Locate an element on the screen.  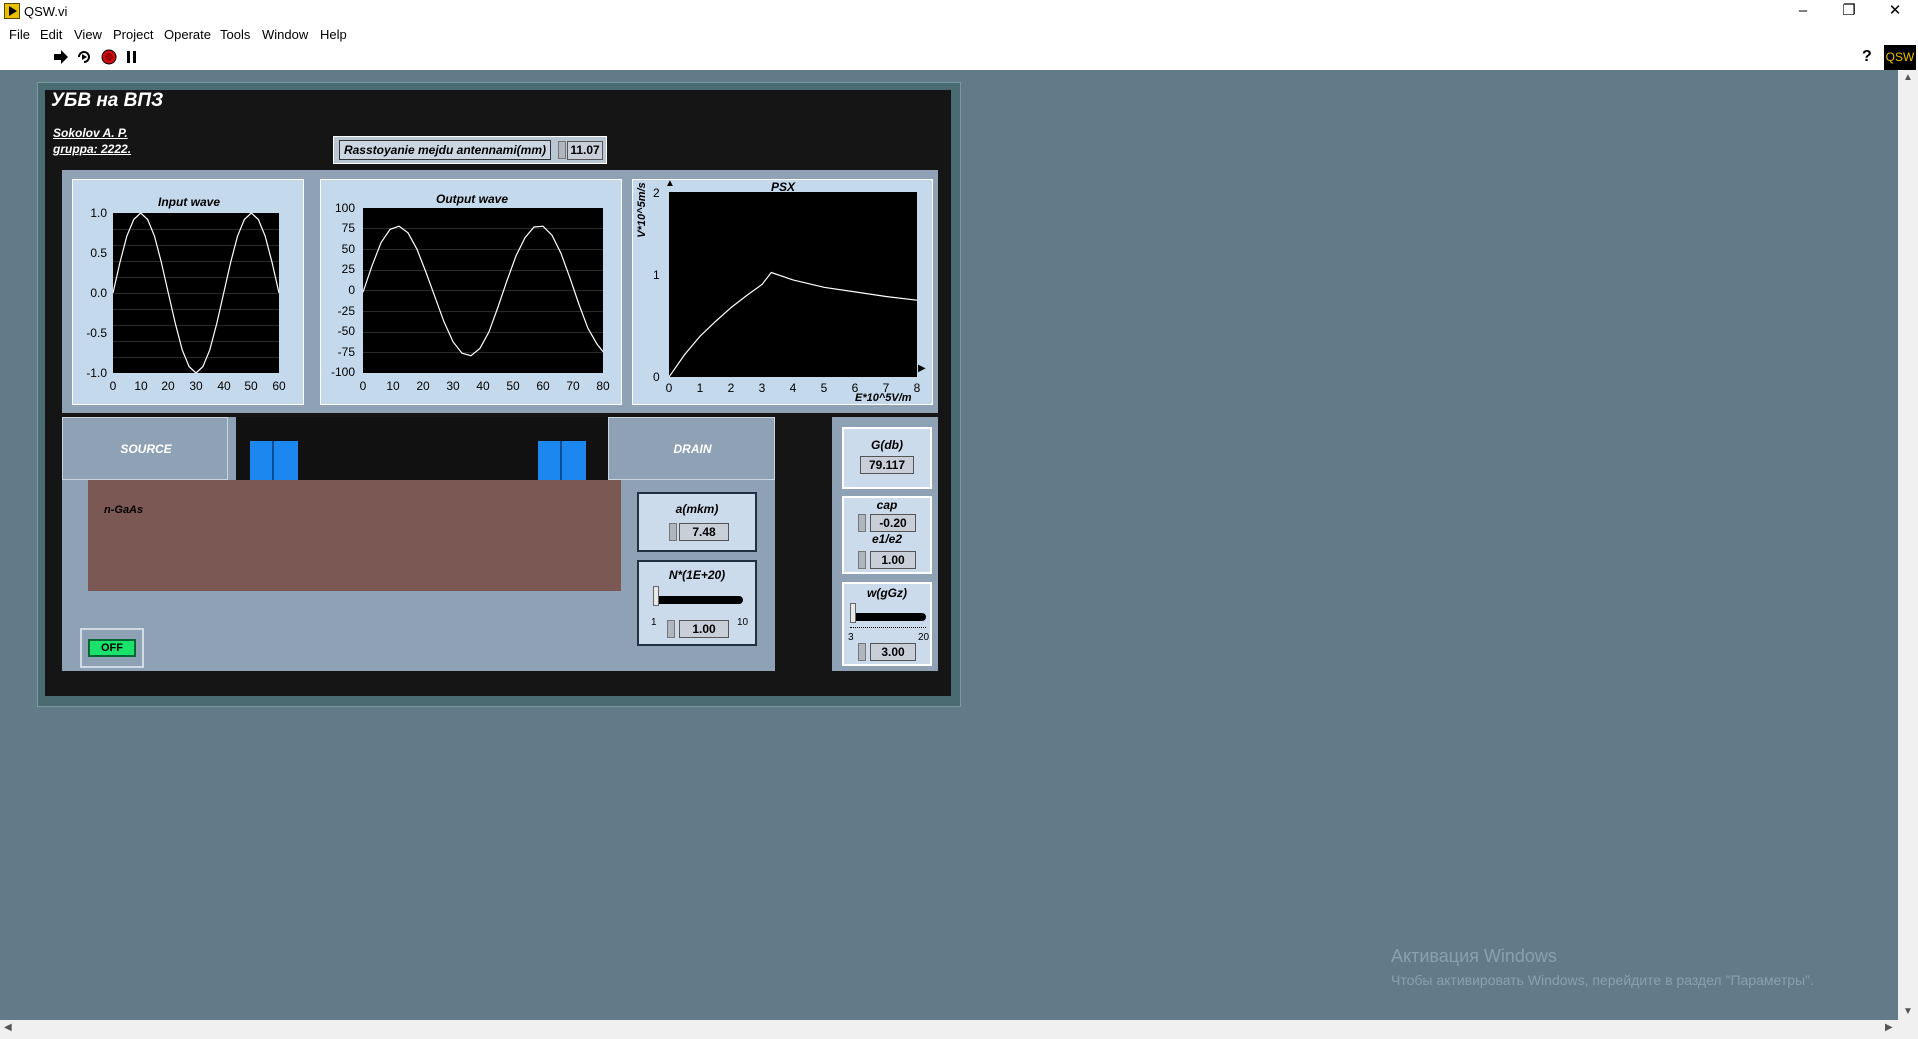
n-input: 1.00 is located at coordinates (704, 629).